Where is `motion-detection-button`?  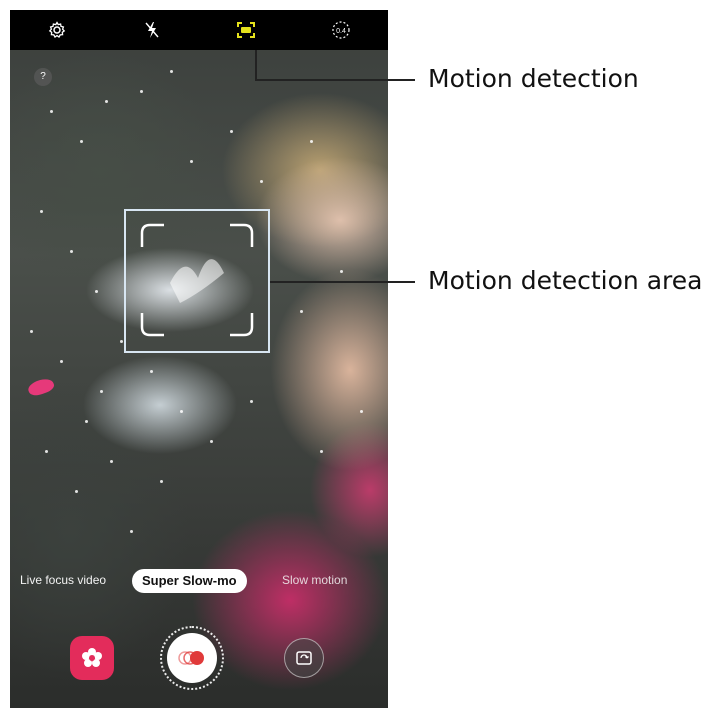
motion-detection-button is located at coordinates (246, 30).